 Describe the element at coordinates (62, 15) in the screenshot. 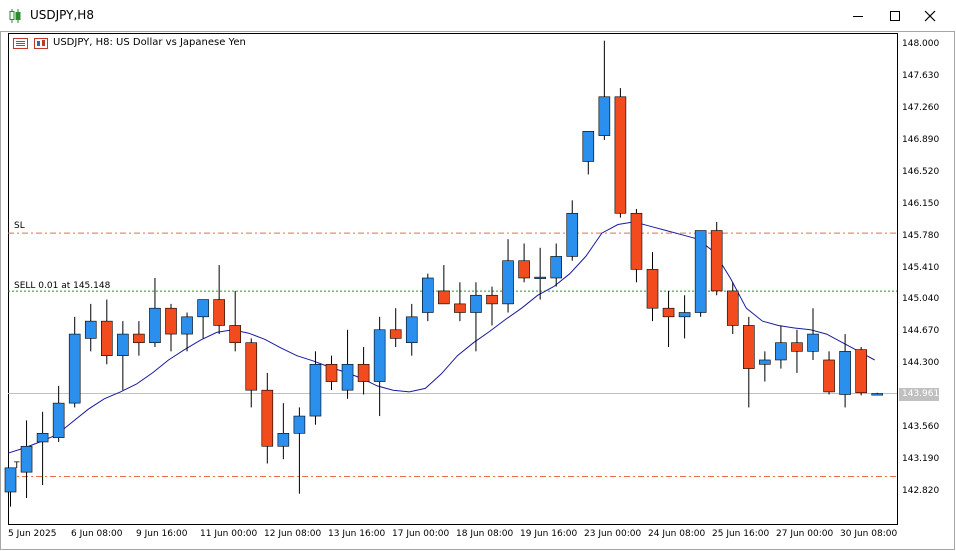

I see `window-title: USDJPY,H8` at that location.